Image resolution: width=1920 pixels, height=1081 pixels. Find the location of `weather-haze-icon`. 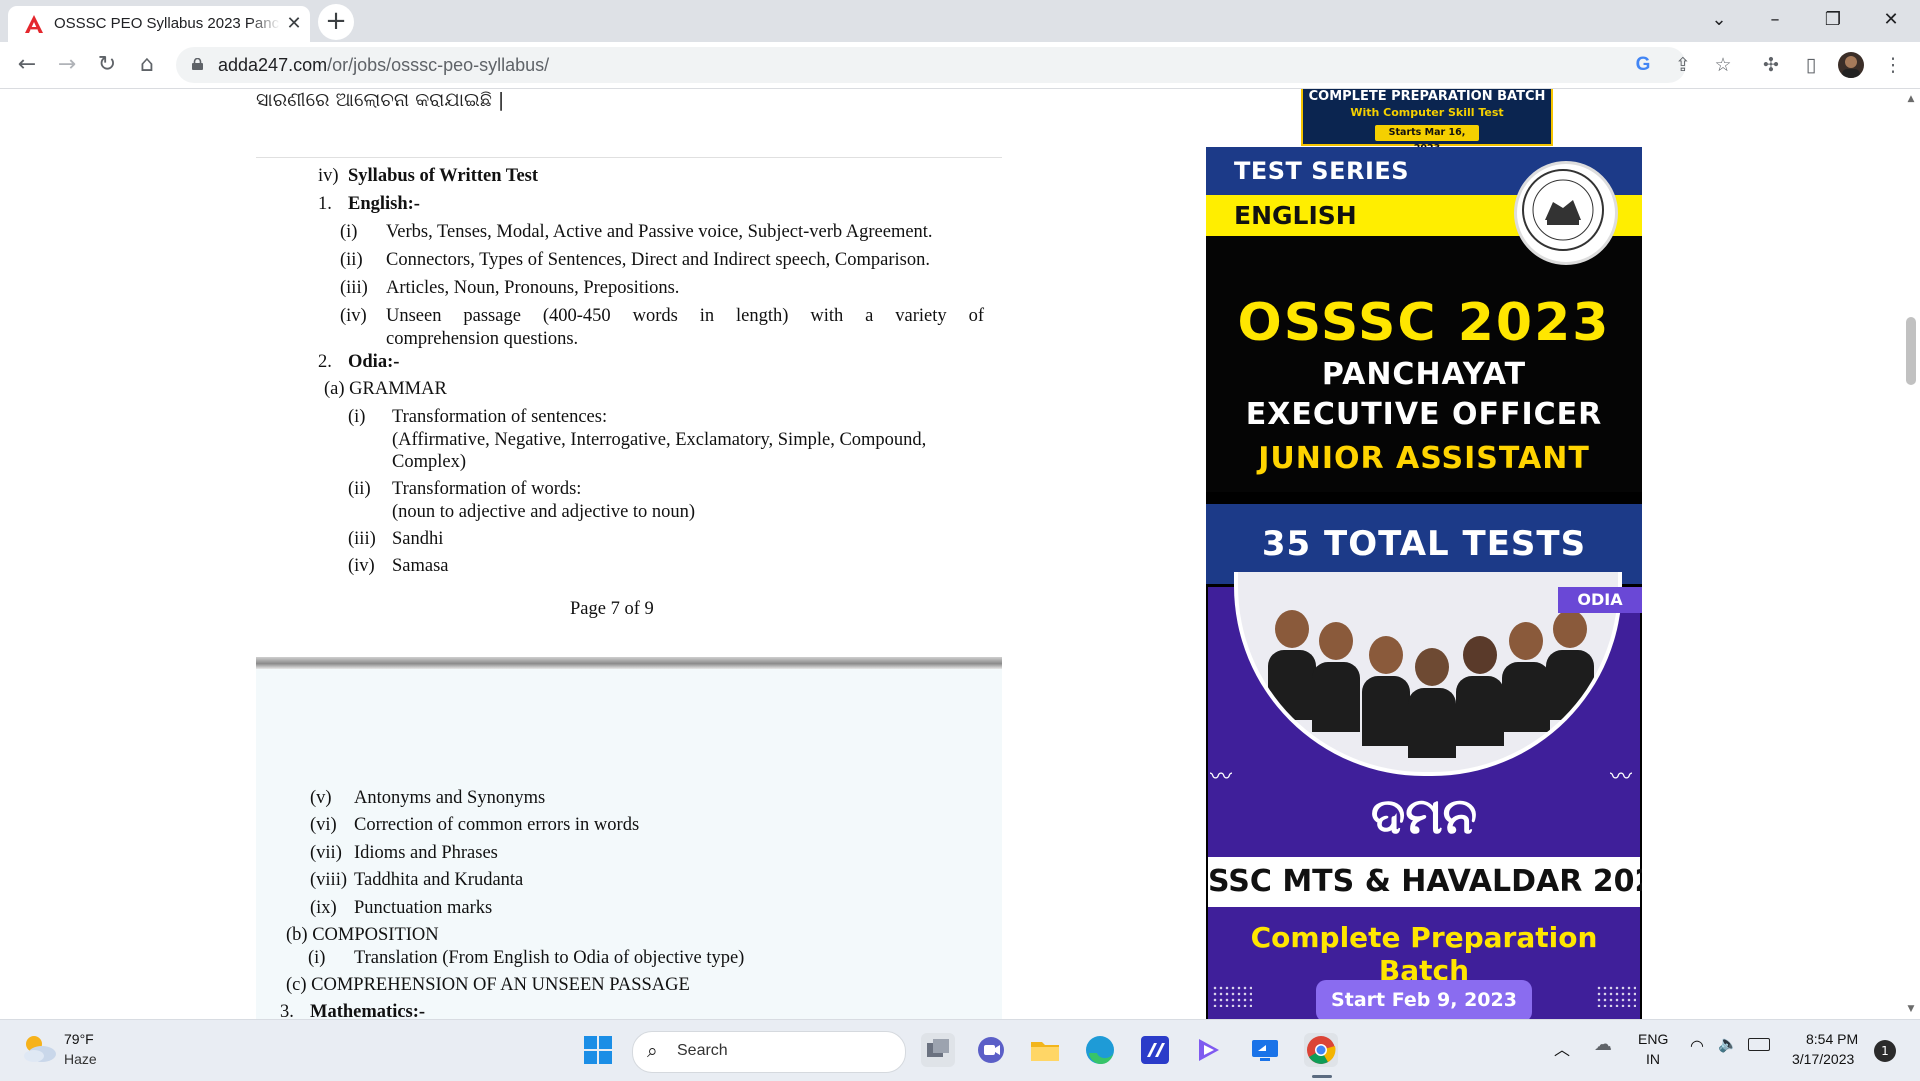

weather-haze-icon is located at coordinates (40, 1048).